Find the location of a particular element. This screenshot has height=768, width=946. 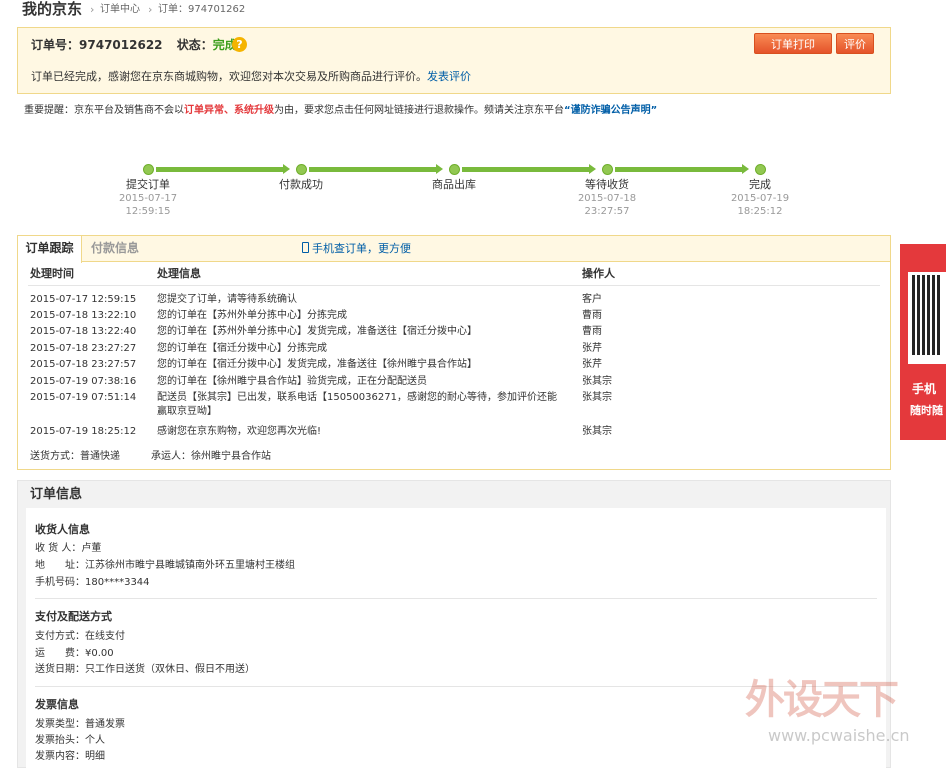

step-time-awaiting: 23:27:57 is located at coordinates (607, 211).